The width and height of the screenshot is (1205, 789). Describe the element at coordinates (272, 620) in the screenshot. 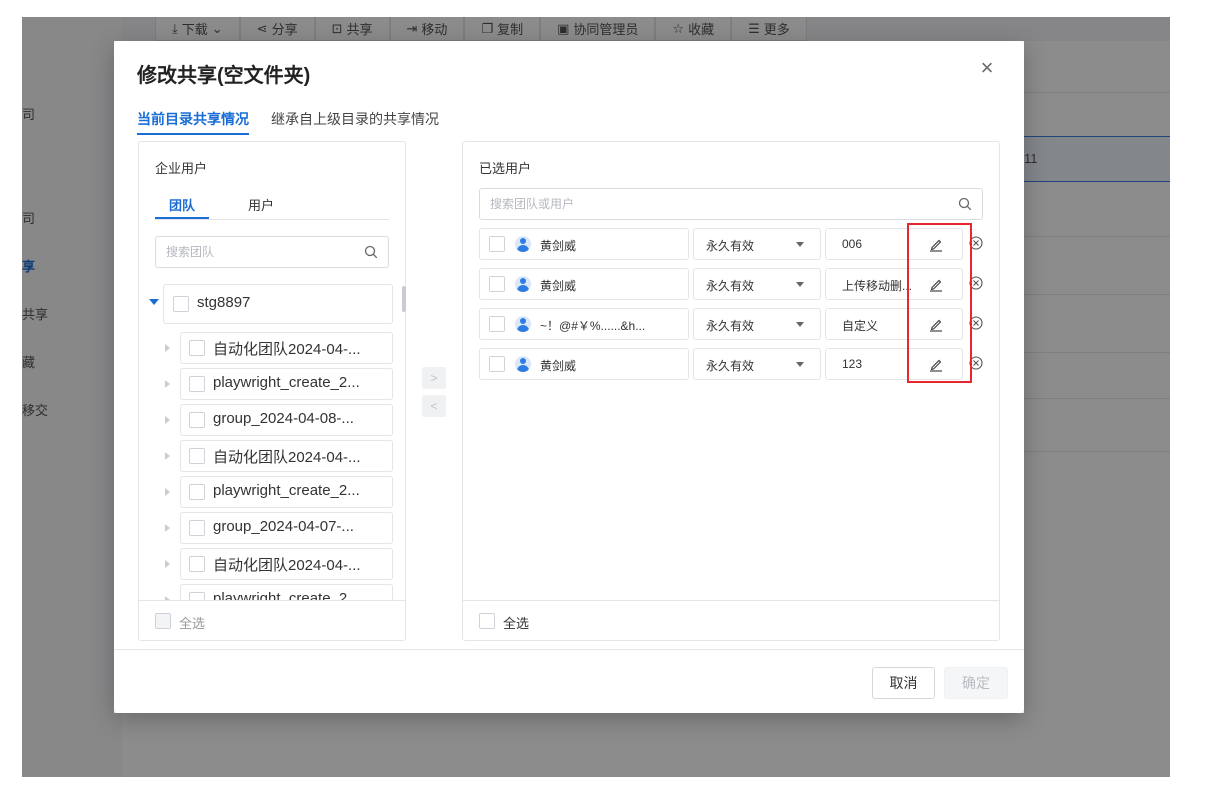

I see `left-panel-footer: 全选` at that location.